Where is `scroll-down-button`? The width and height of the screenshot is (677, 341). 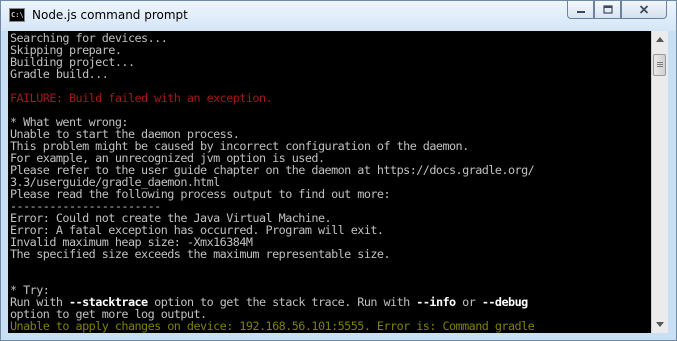
scroll-down-button is located at coordinates (660, 324).